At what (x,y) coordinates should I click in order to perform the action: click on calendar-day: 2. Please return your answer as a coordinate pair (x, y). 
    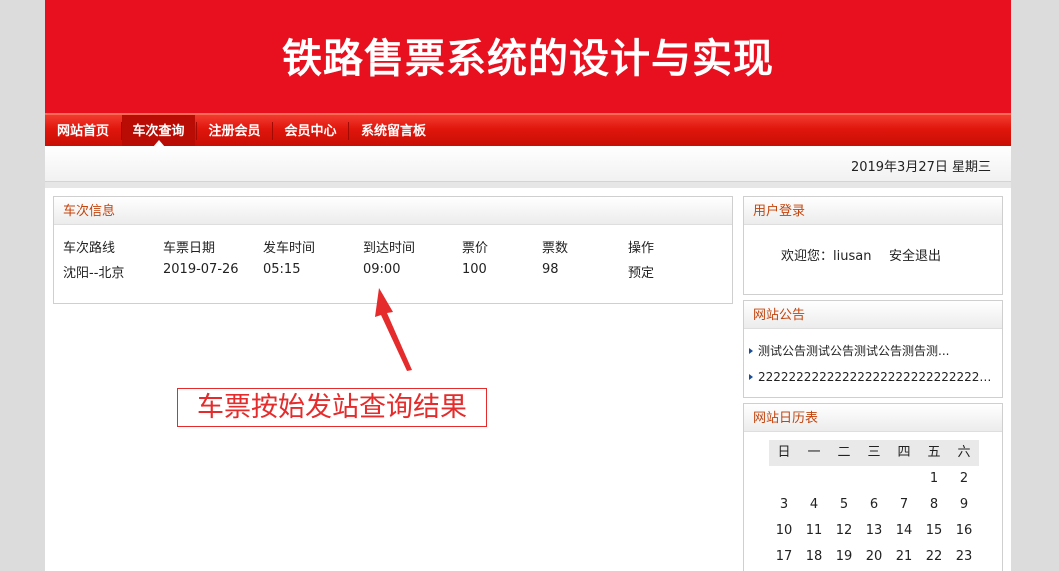
    Looking at the image, I should click on (964, 479).